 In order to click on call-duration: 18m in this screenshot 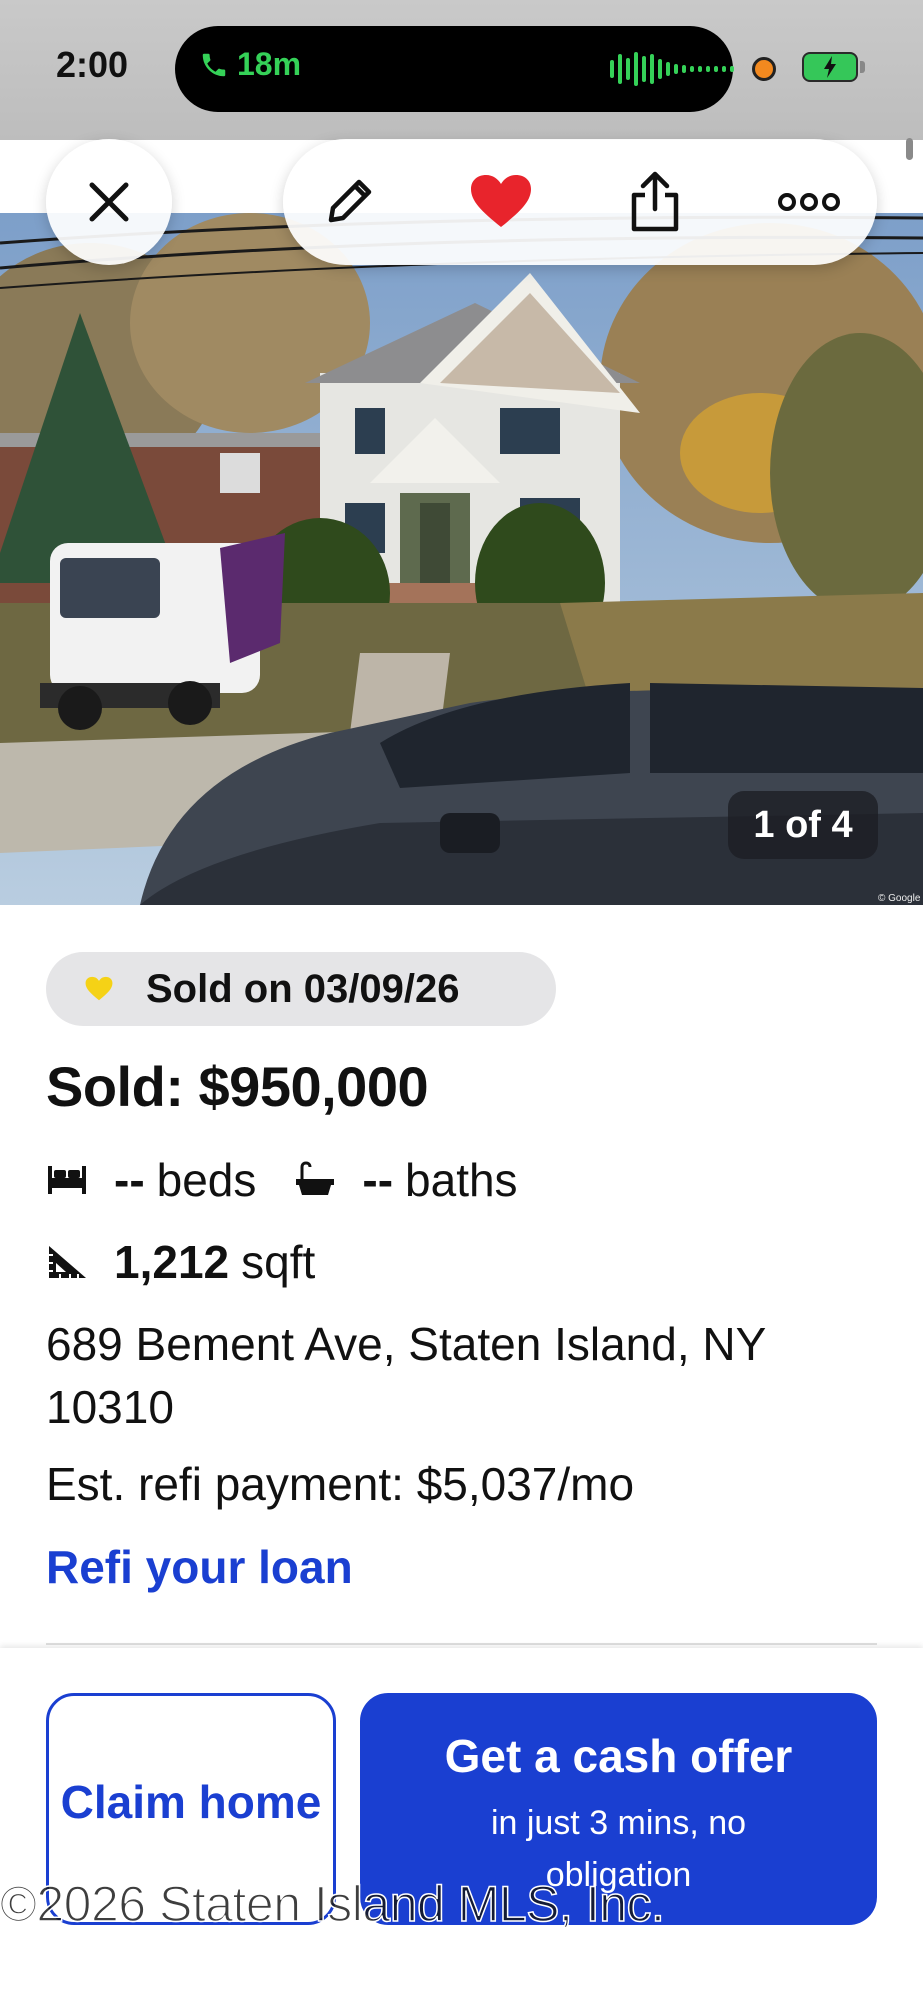, I will do `click(269, 64)`.